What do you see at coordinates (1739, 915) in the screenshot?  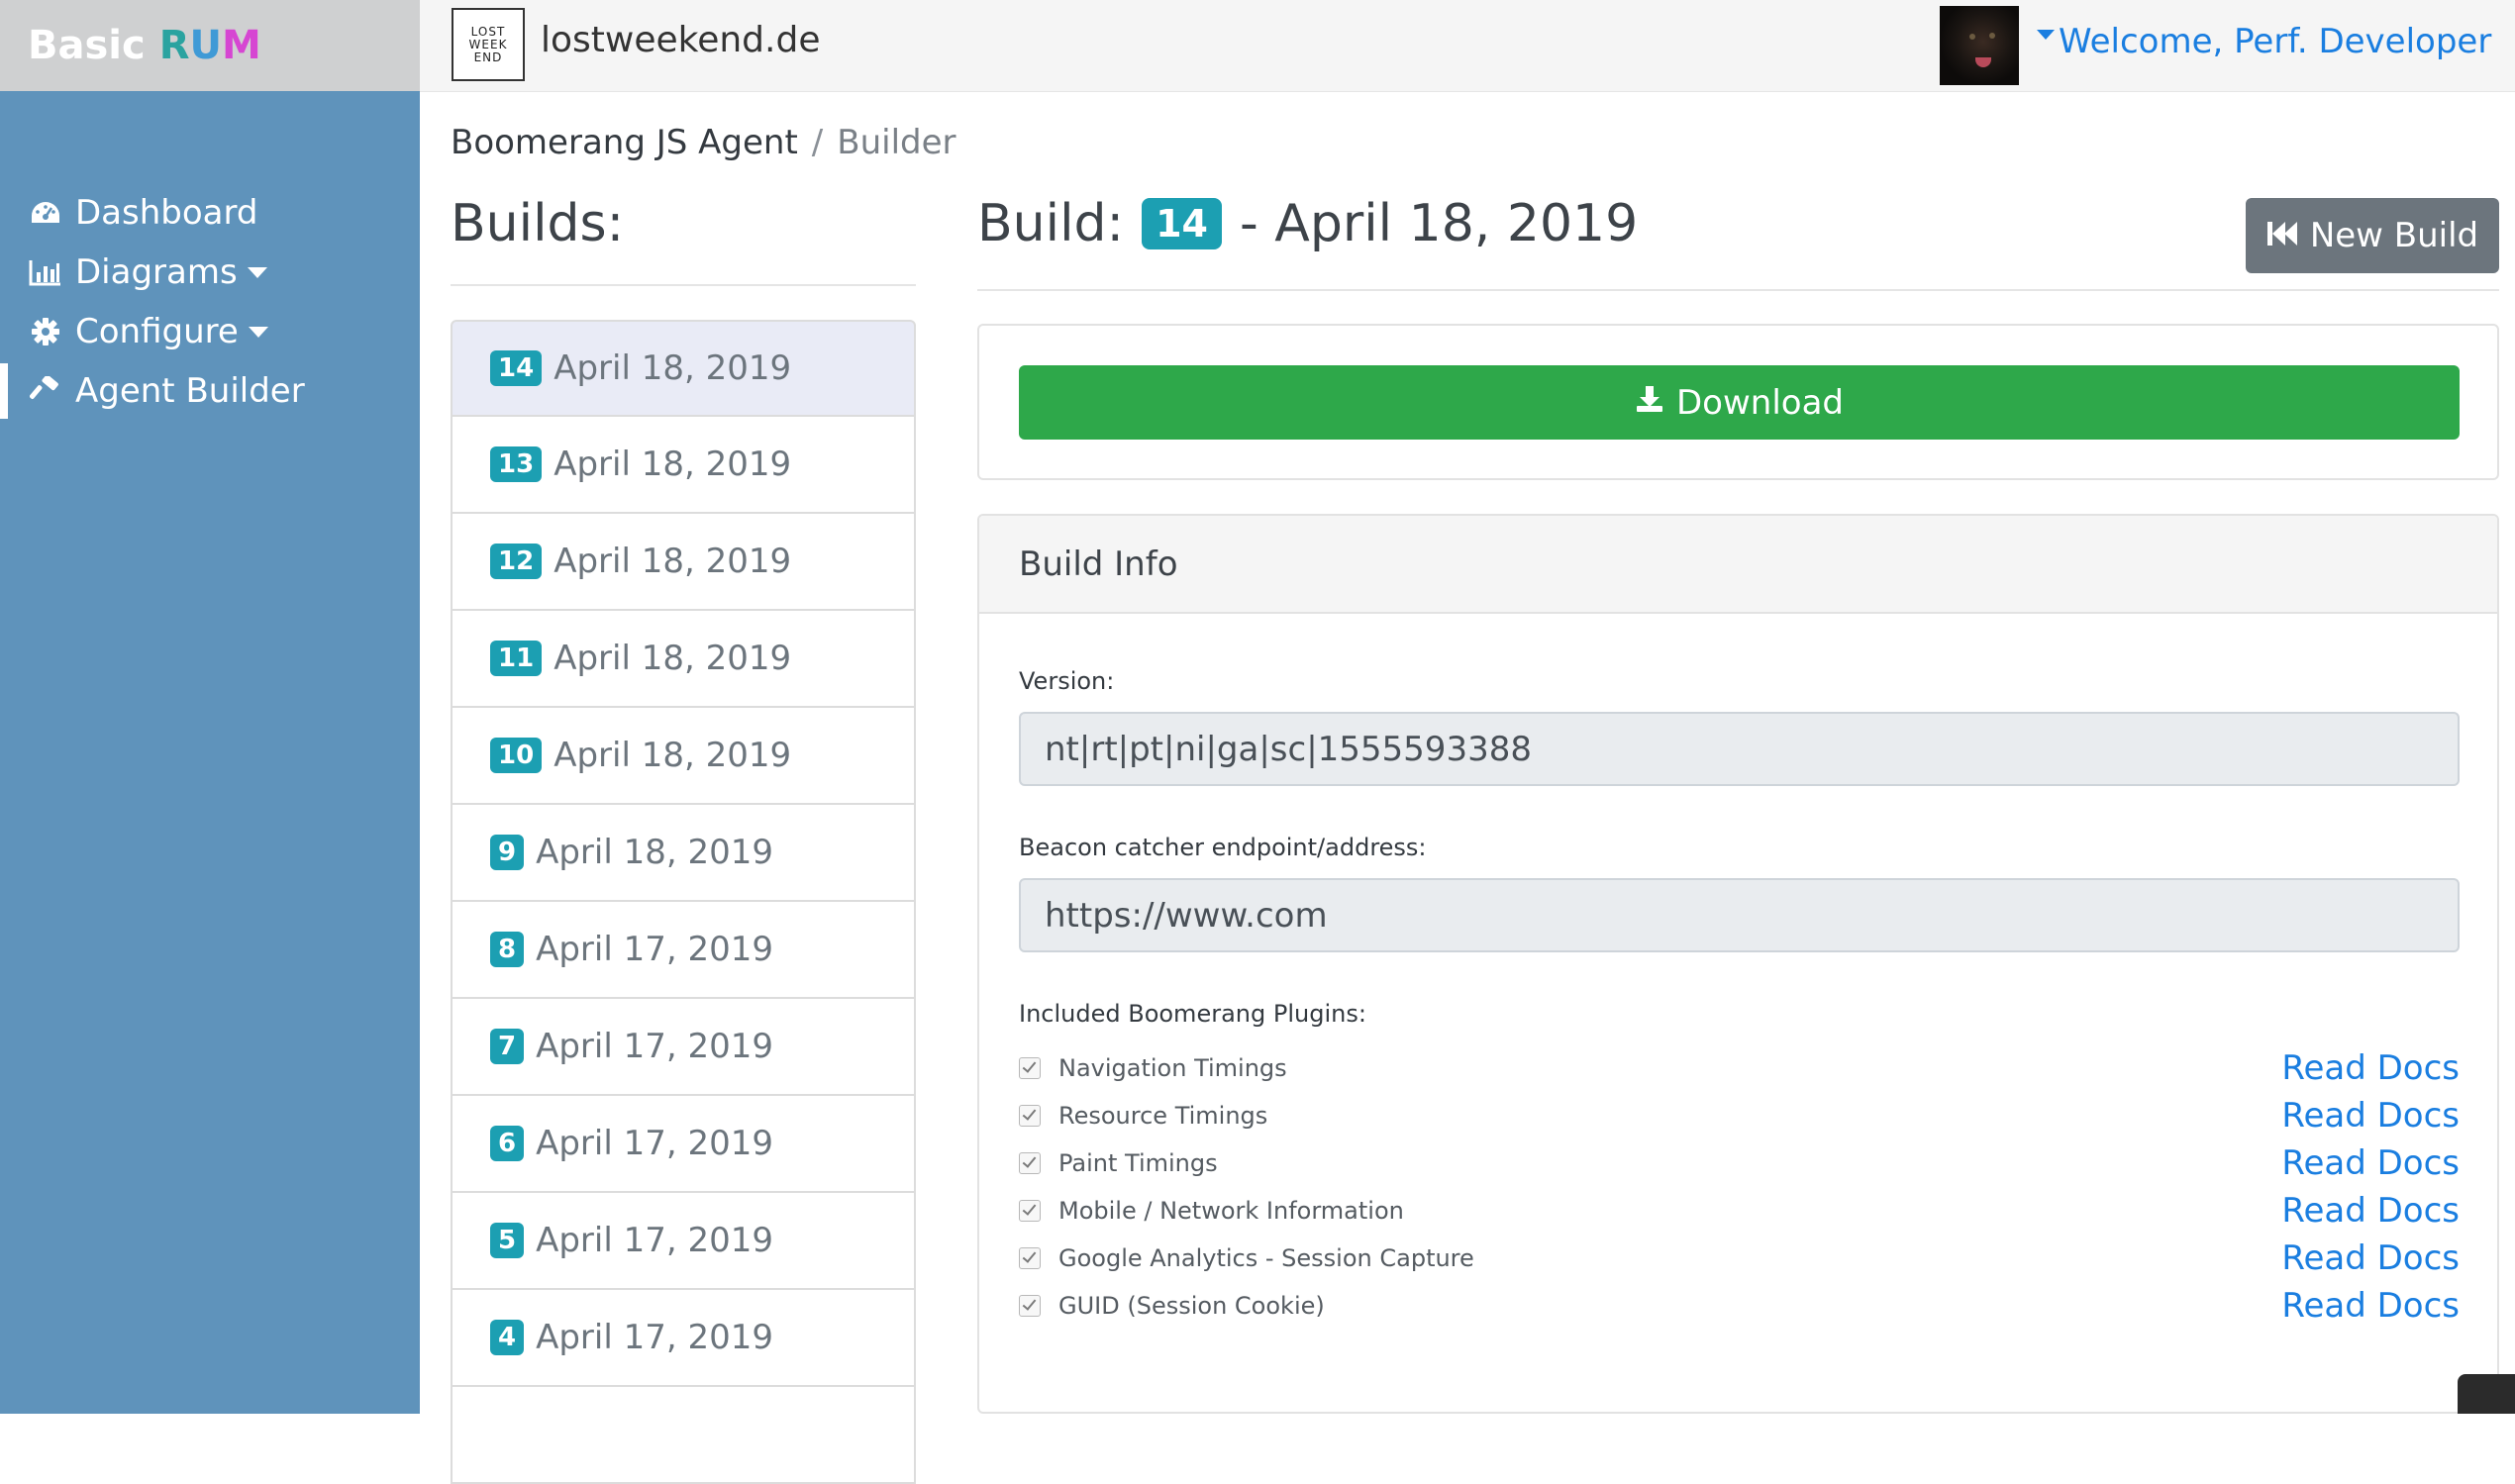 I see `endpoint-field: https://www.com` at bounding box center [1739, 915].